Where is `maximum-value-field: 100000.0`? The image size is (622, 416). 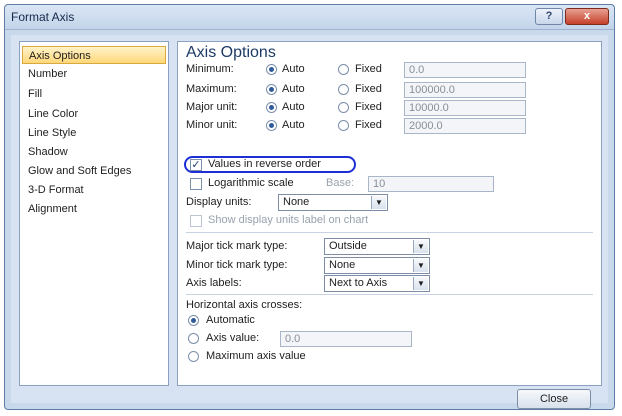 maximum-value-field: 100000.0 is located at coordinates (465, 90).